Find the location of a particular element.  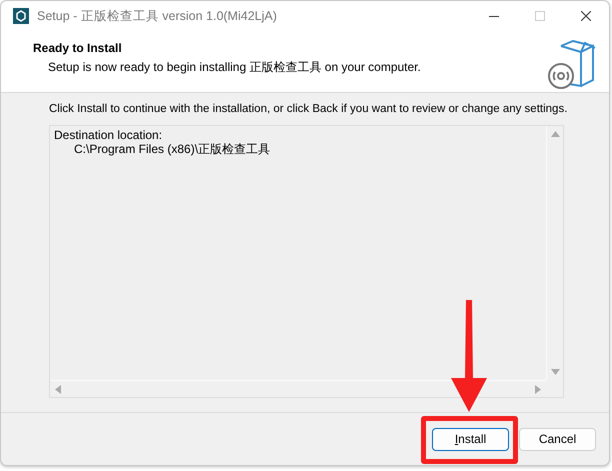

memo-path: C:\Program Files (x86)\正版检查工具 is located at coordinates (172, 149).